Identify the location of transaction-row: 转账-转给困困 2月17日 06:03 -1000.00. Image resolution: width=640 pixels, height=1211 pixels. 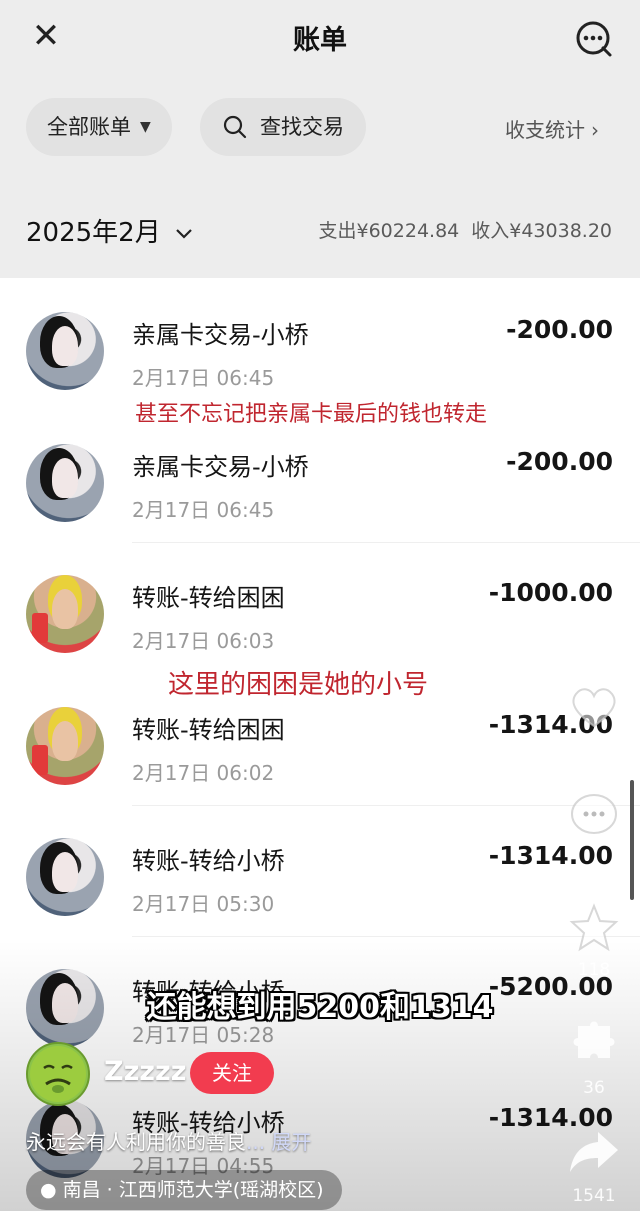
(320, 608).